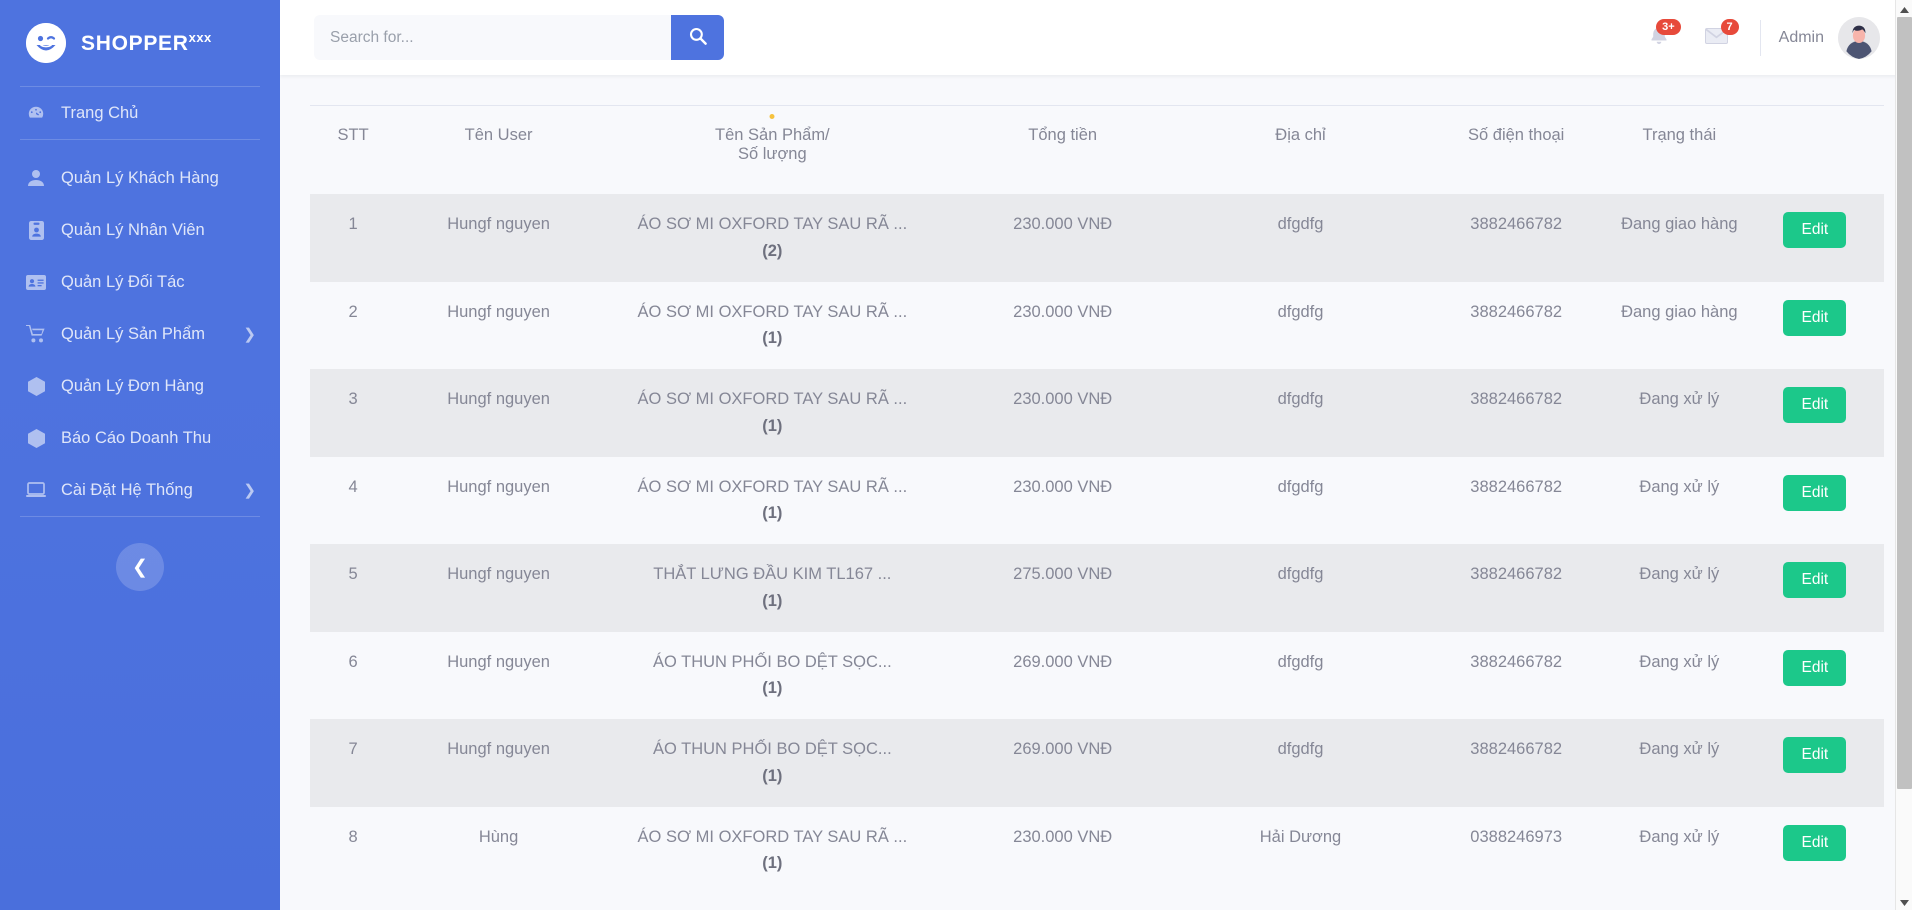  Describe the element at coordinates (127, 489) in the screenshot. I see `sidebar-item-label: Cài Đặt Hệ Thống` at that location.